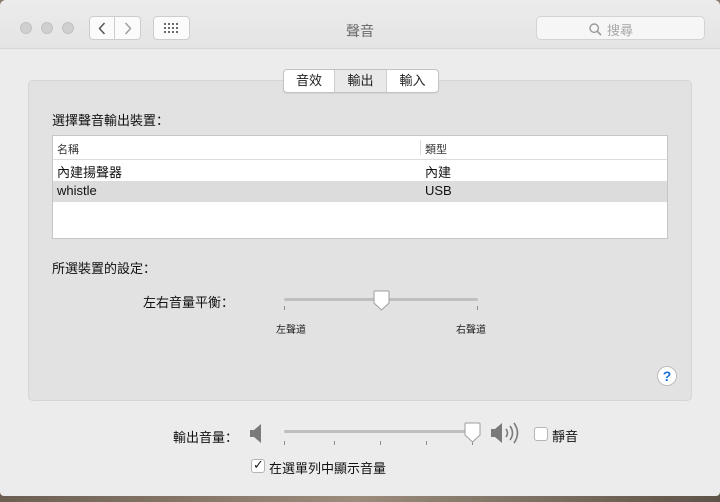 This screenshot has height=502, width=720. What do you see at coordinates (68, 149) in the screenshot?
I see `column-header-name: 名稱` at bounding box center [68, 149].